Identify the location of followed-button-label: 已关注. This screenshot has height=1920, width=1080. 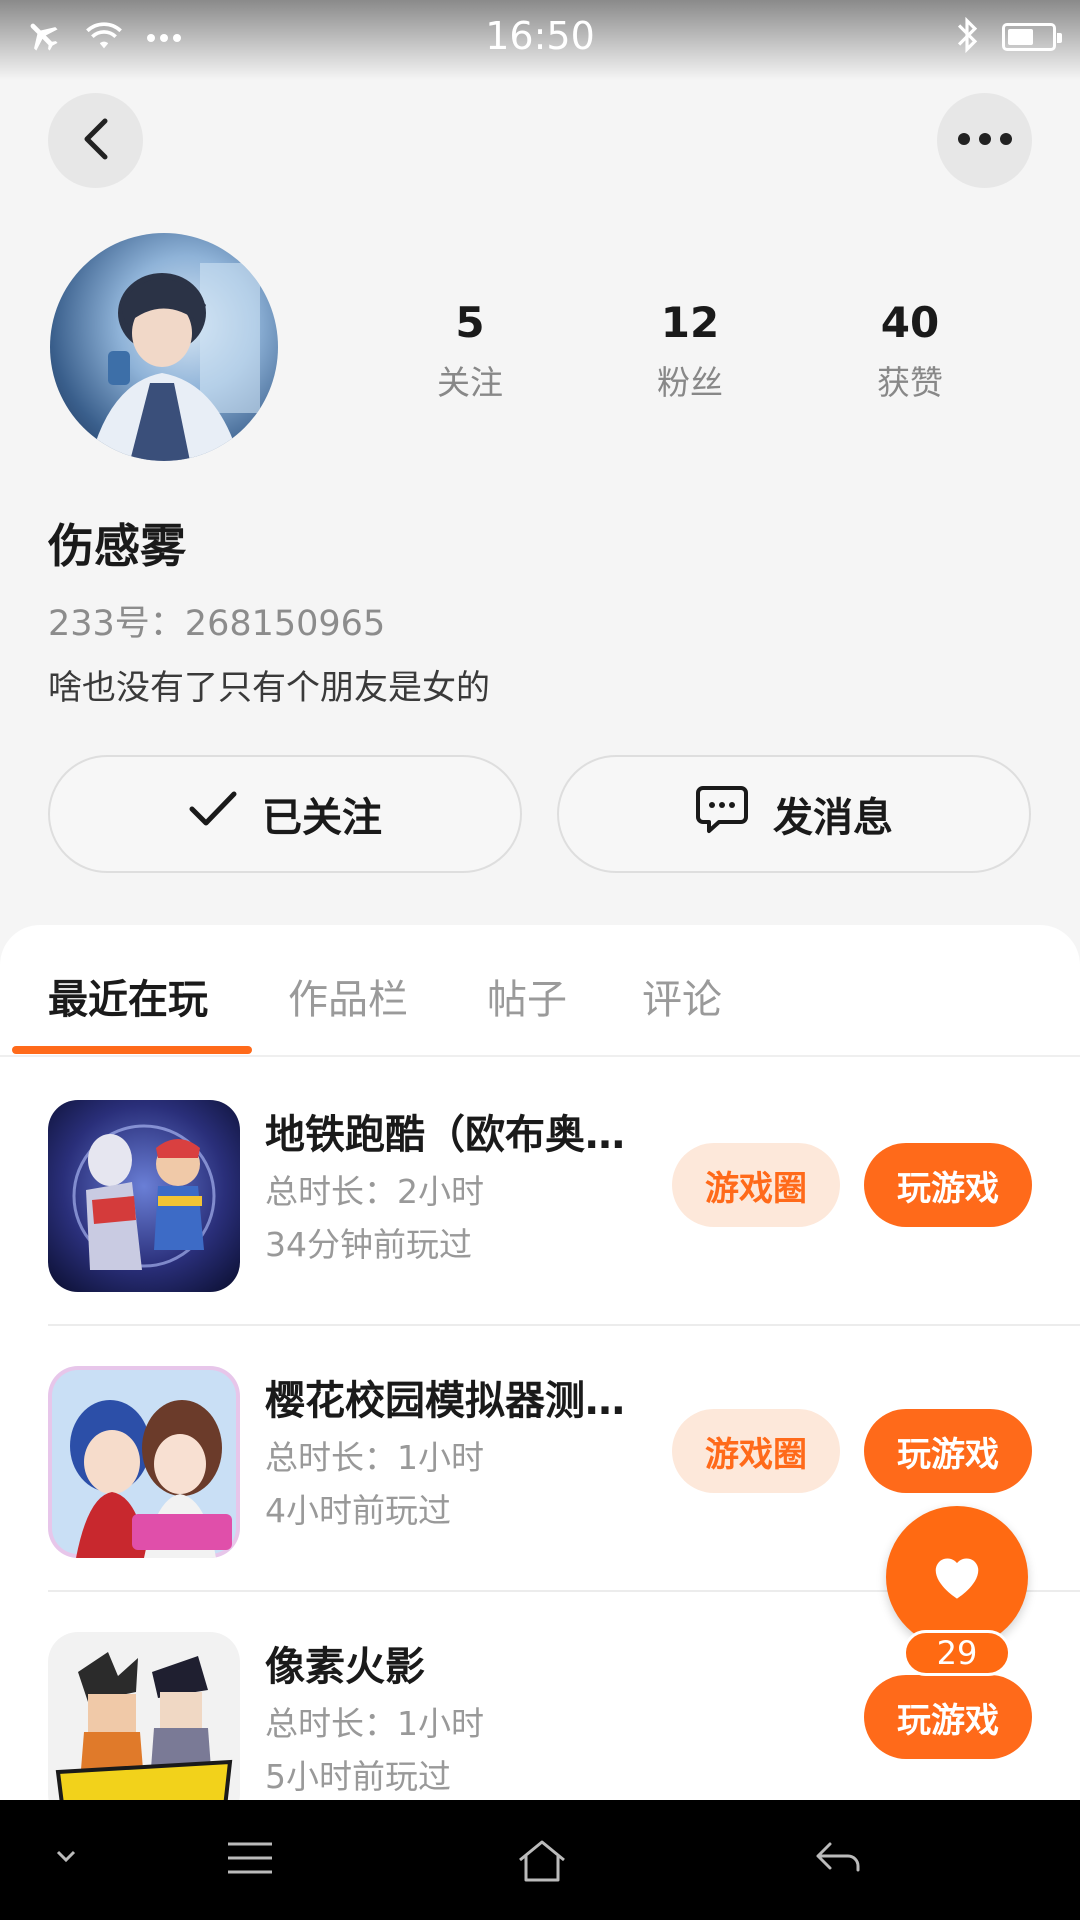
(322, 818).